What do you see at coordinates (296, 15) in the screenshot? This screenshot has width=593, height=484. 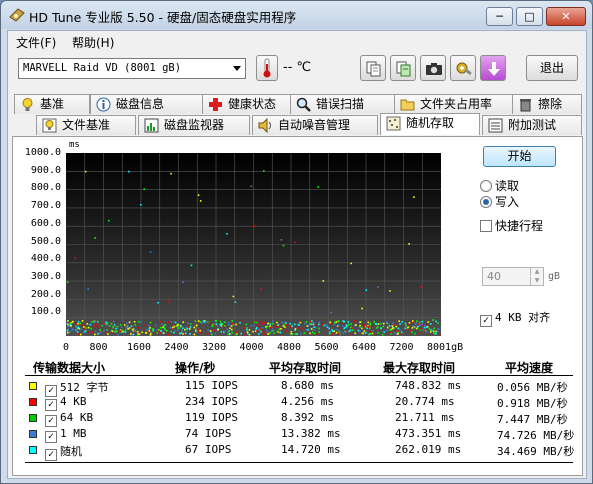 I see `title-bar: HD Tune 专业版 5.50 - 硬盘/固态硬盘实用程序 ─ □ ✕` at bounding box center [296, 15].